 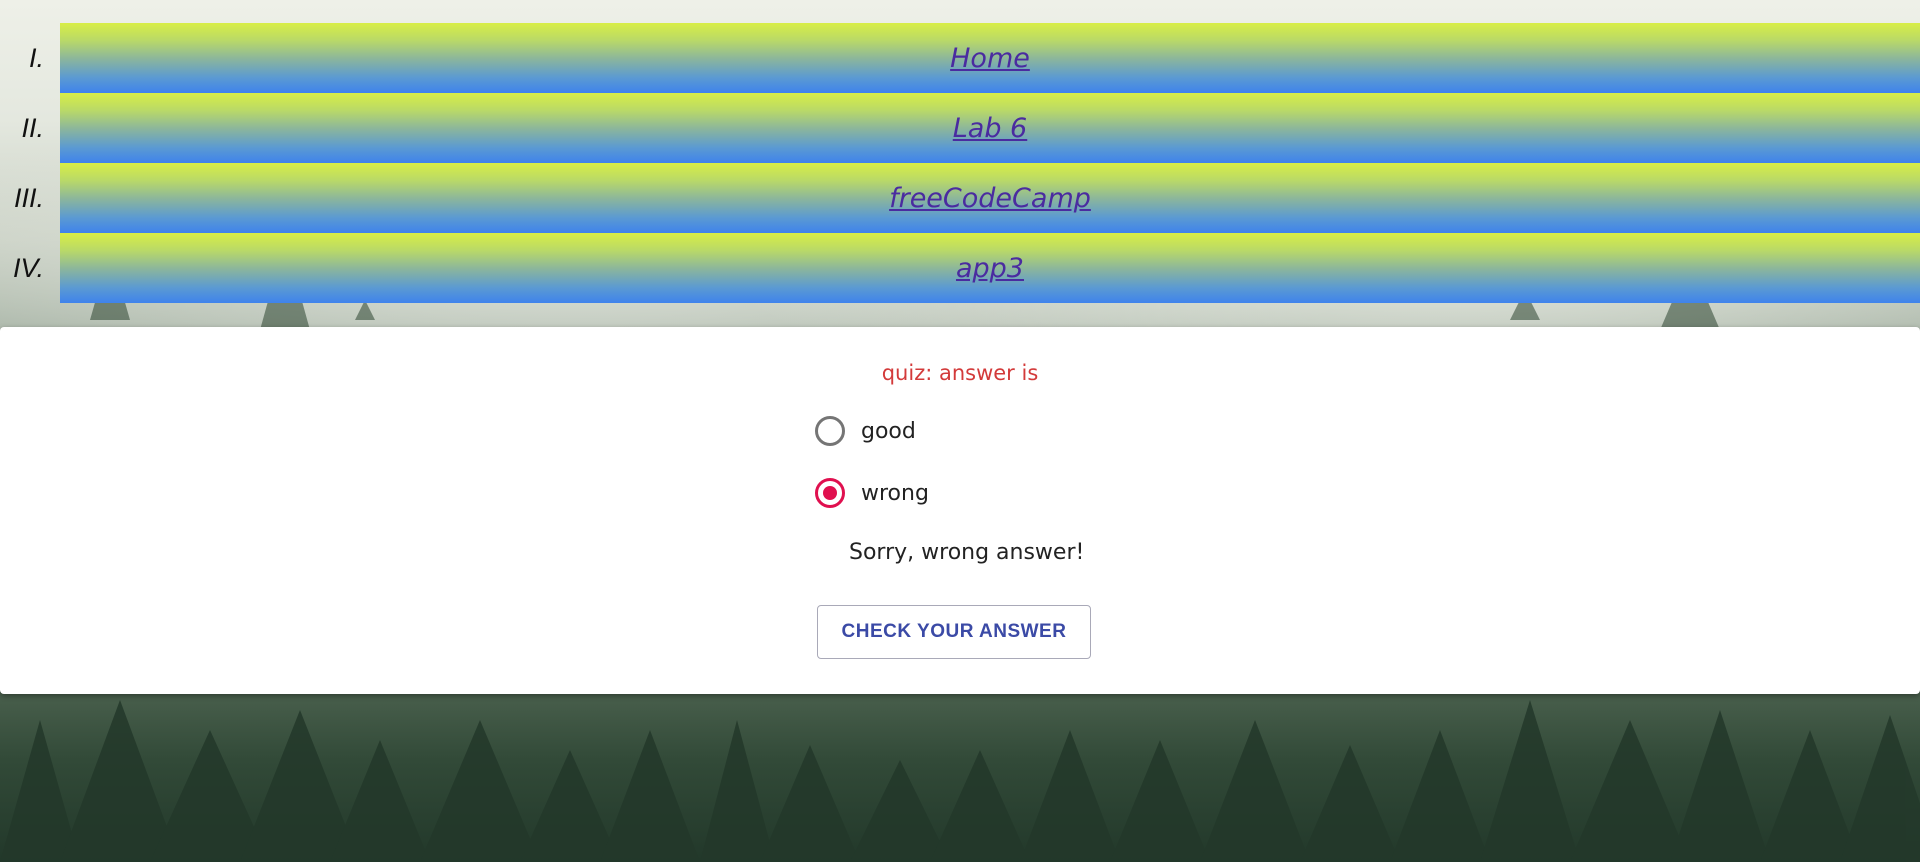 I want to click on list-marker: III., so click(x=28, y=197).